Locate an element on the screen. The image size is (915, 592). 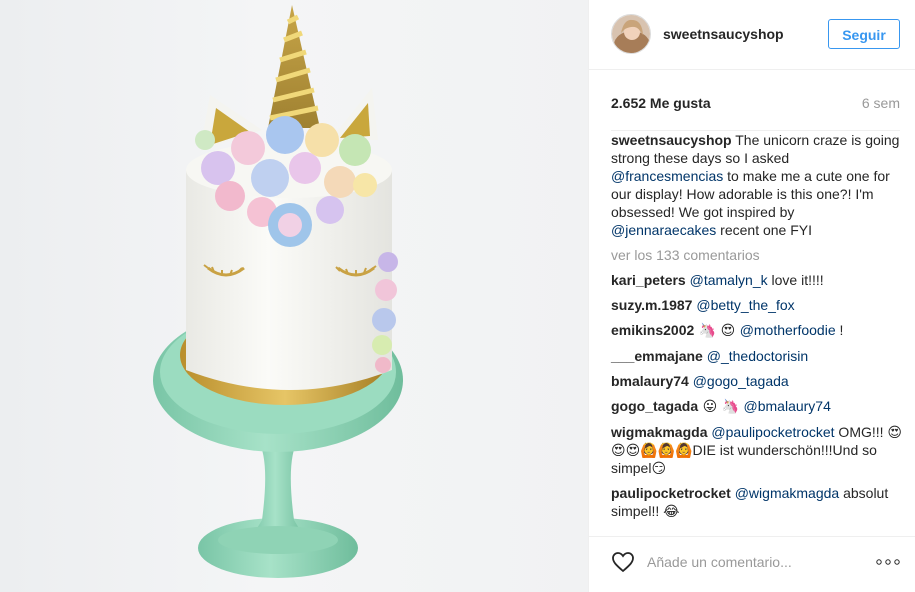
comment-username: gogo_tagada is located at coordinates (654, 406).